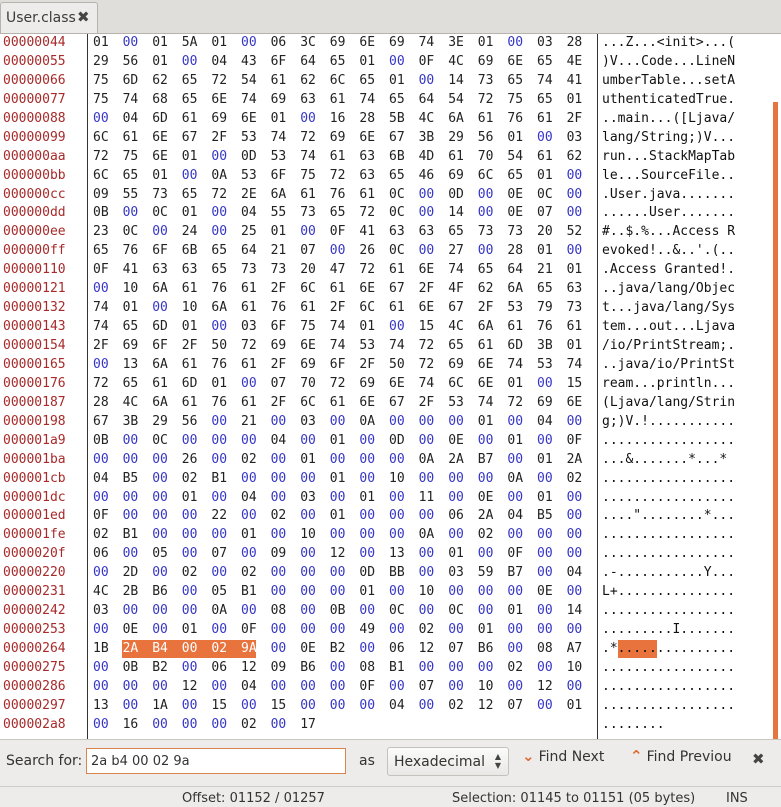  What do you see at coordinates (344, 289) in the screenshot?
I see `hex-row: 00 10 6A 61 76 61 2F 6C 61 6E 67 2F 4F 62 6A 65 63` at bounding box center [344, 289].